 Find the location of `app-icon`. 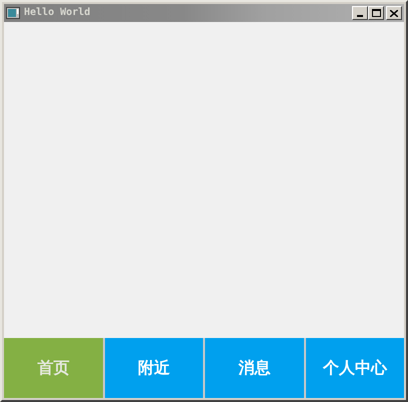

app-icon is located at coordinates (13, 13).